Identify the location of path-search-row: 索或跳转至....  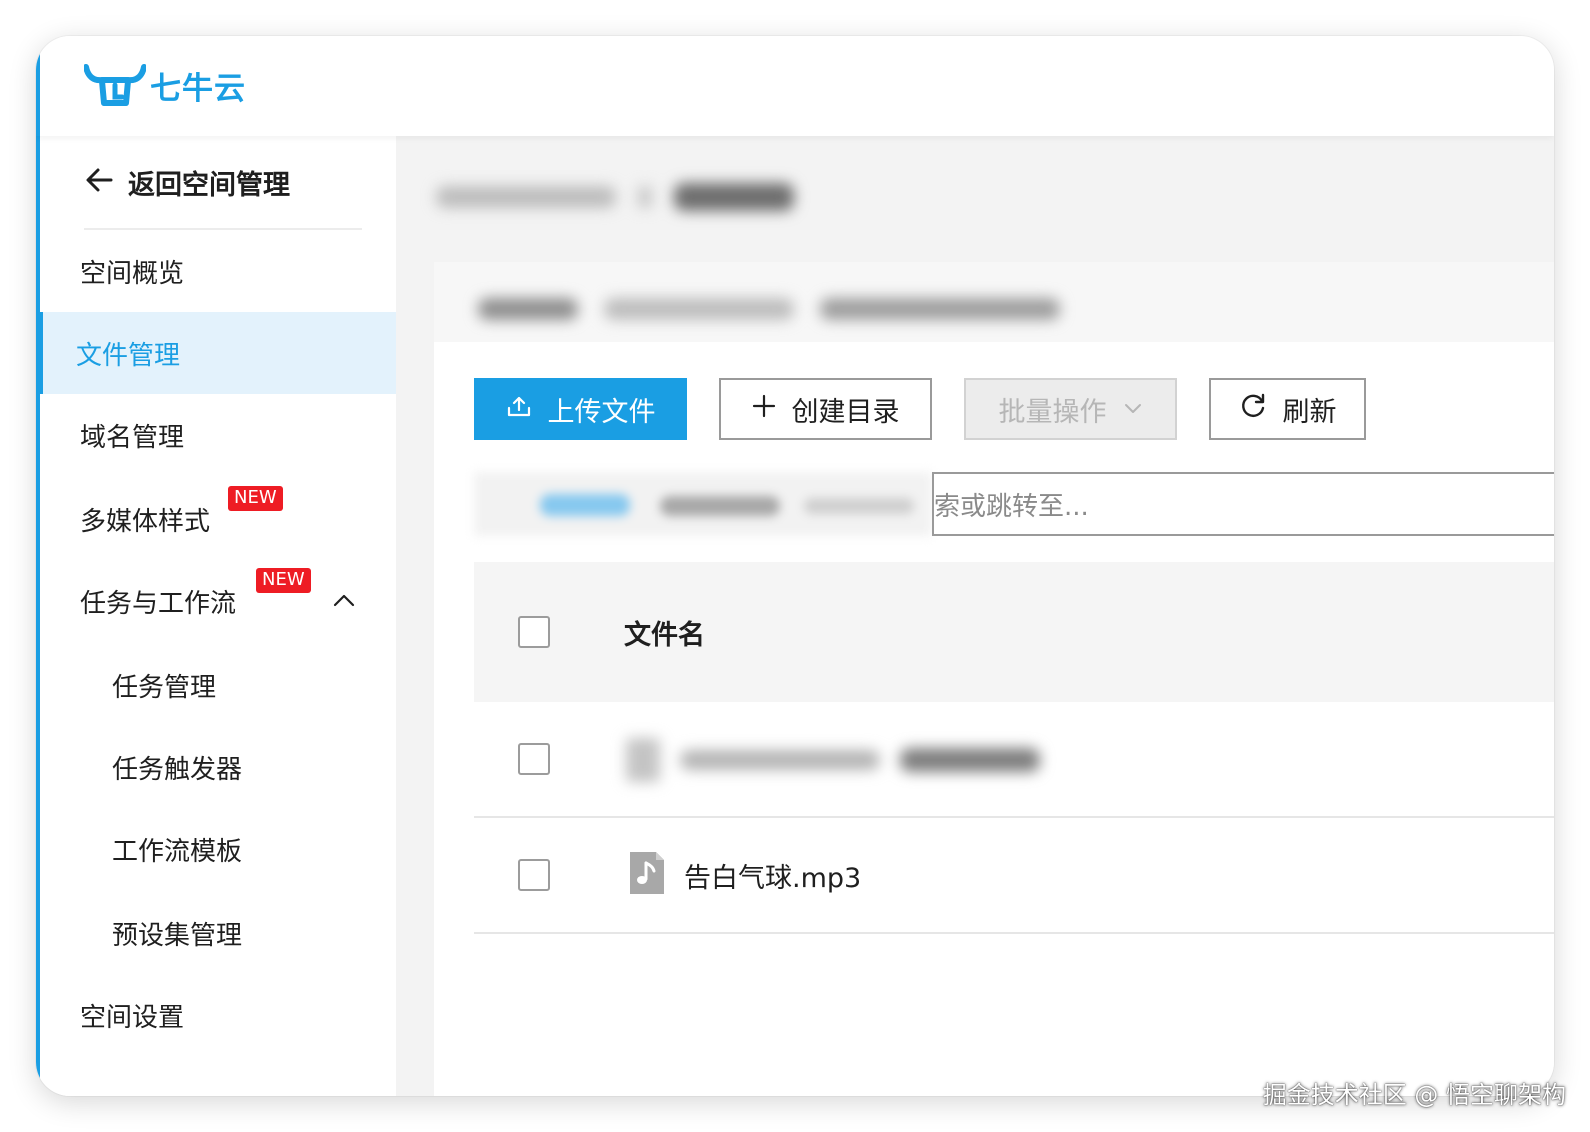
(1014, 504).